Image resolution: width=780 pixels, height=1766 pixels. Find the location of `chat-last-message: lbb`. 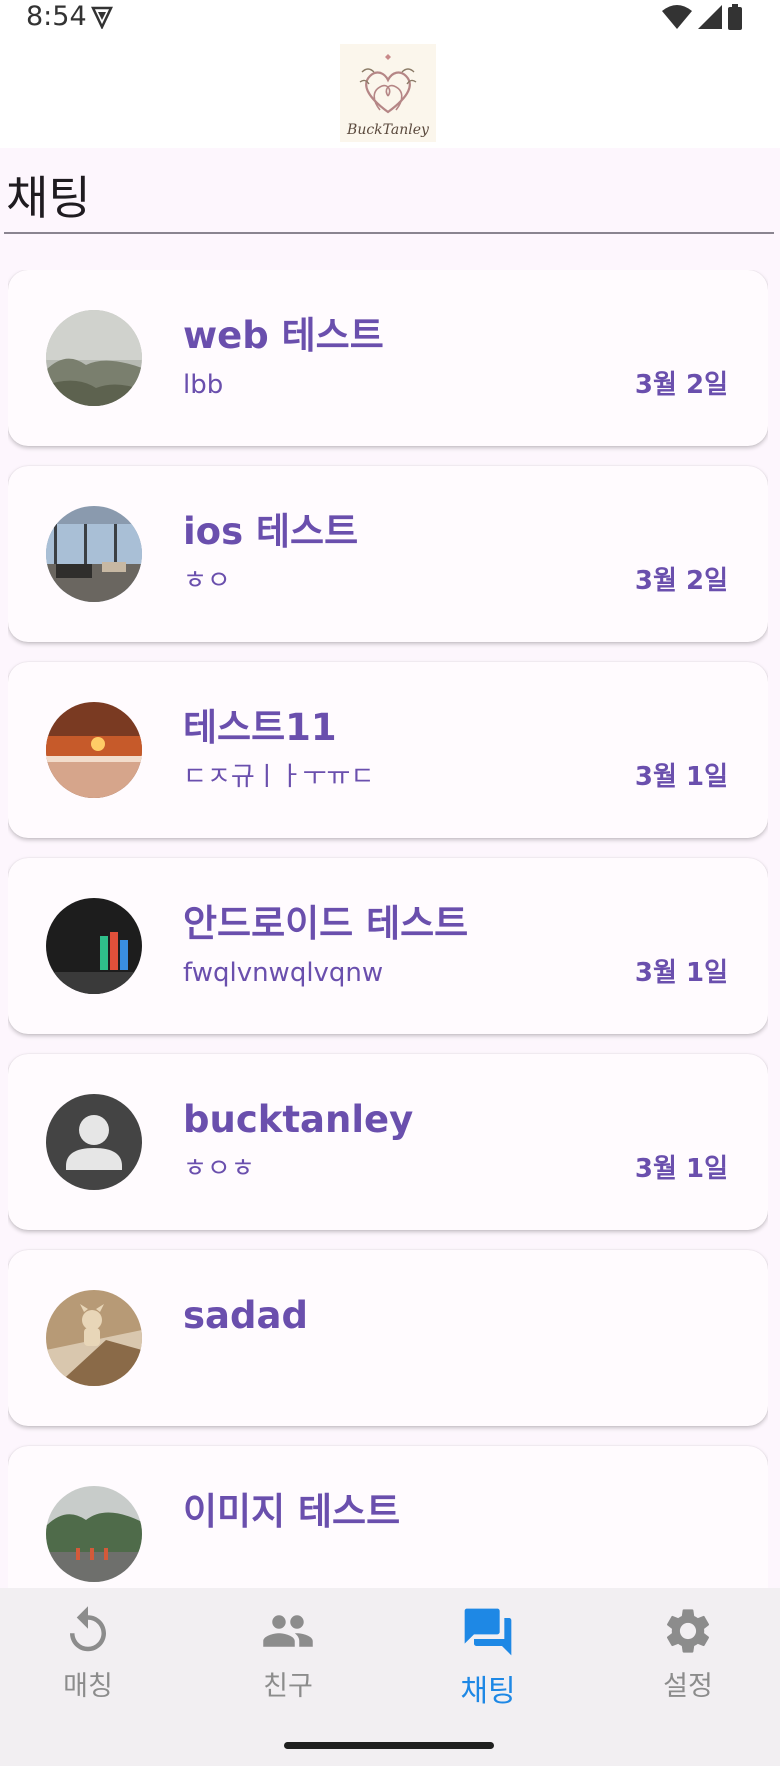

chat-last-message: lbb is located at coordinates (203, 385).